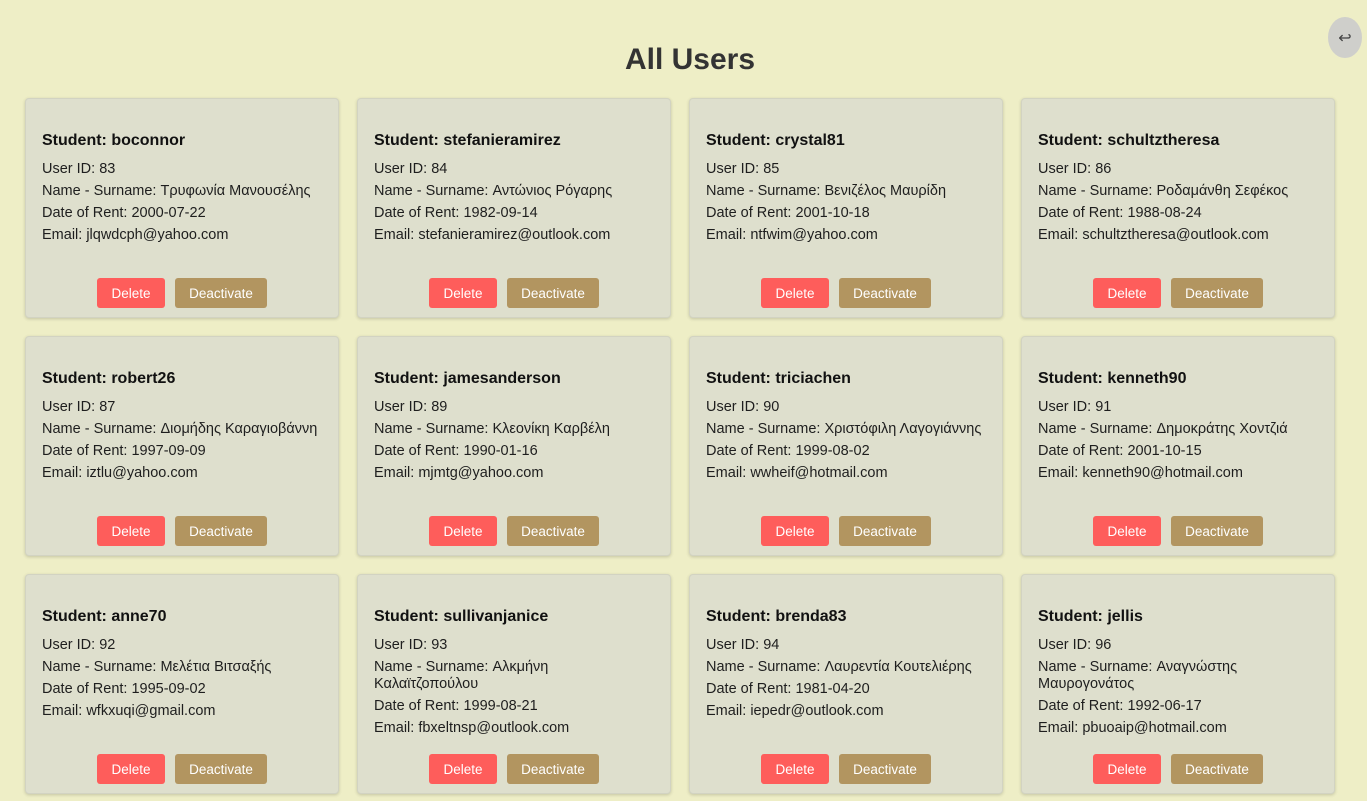 The width and height of the screenshot is (1367, 801). What do you see at coordinates (743, 407) in the screenshot?
I see `user-id-field: User ID: 90` at bounding box center [743, 407].